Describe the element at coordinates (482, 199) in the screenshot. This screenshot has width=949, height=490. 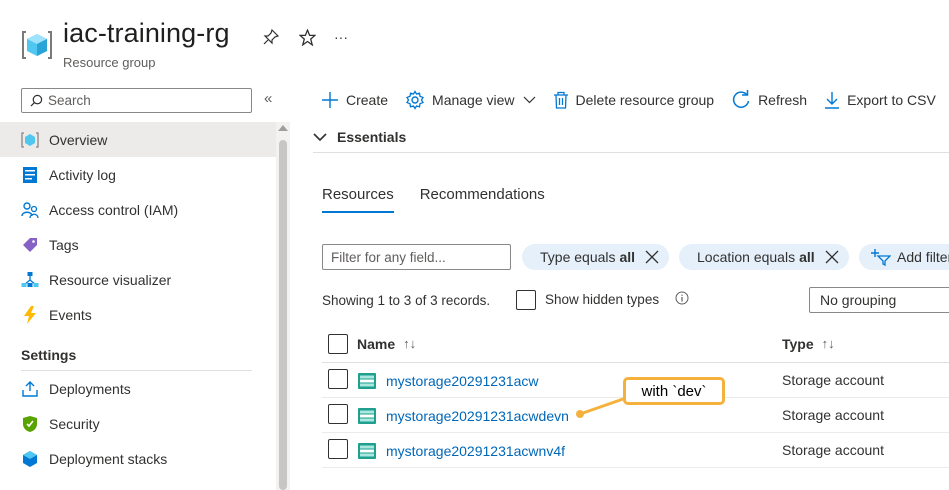
I see `tab-recommendations: Recommendations` at that location.